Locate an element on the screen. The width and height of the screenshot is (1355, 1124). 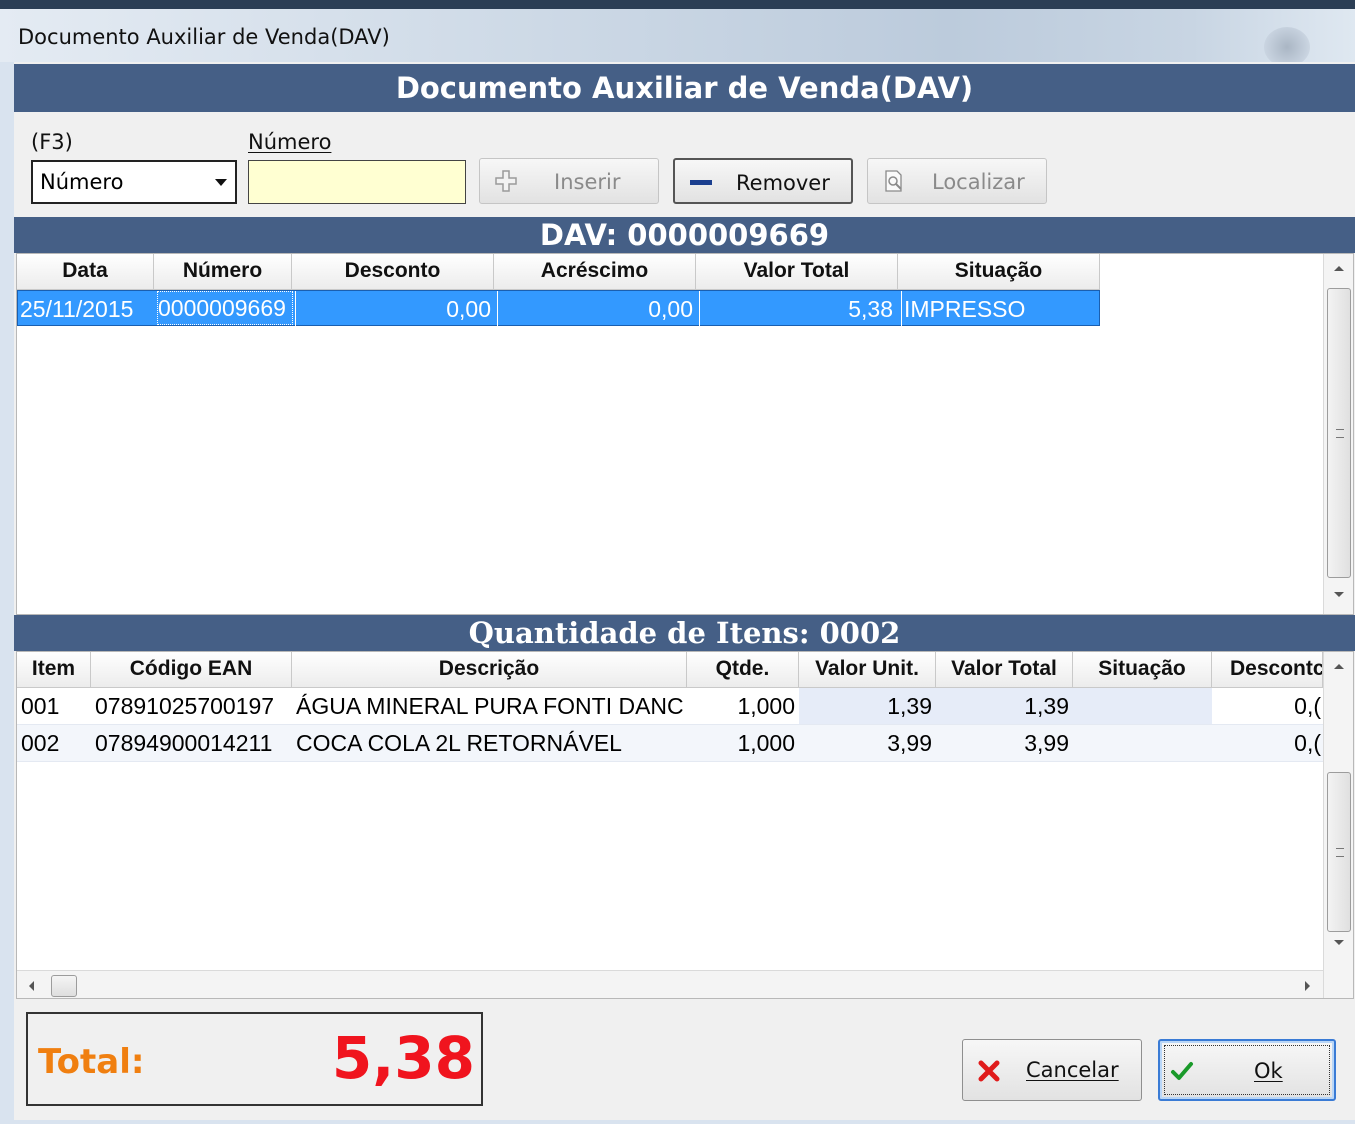
dav-number-banner: DAV: 0000009669 is located at coordinates (684, 235).